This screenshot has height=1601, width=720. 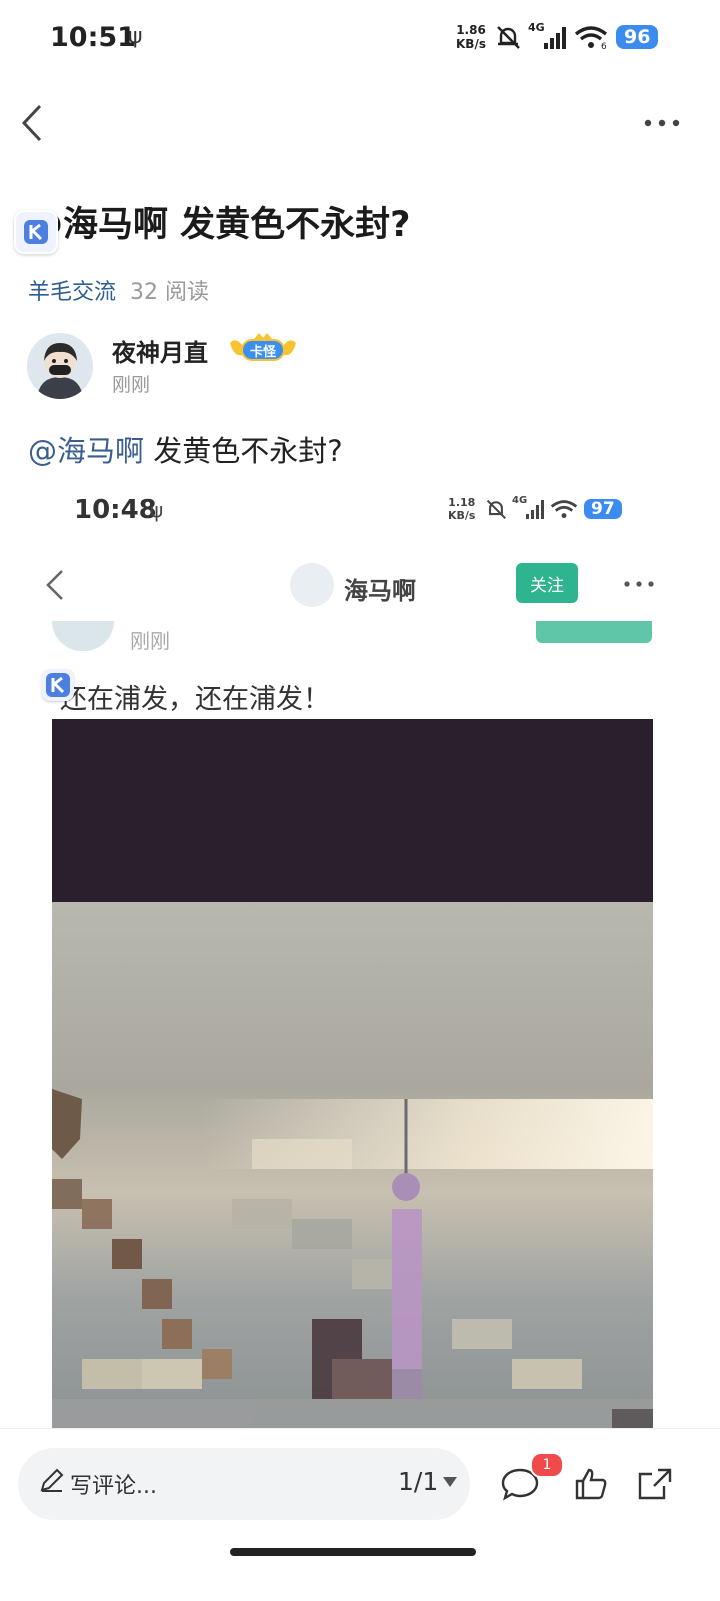 I want to click on author-badge: 卡怪, so click(x=263, y=349).